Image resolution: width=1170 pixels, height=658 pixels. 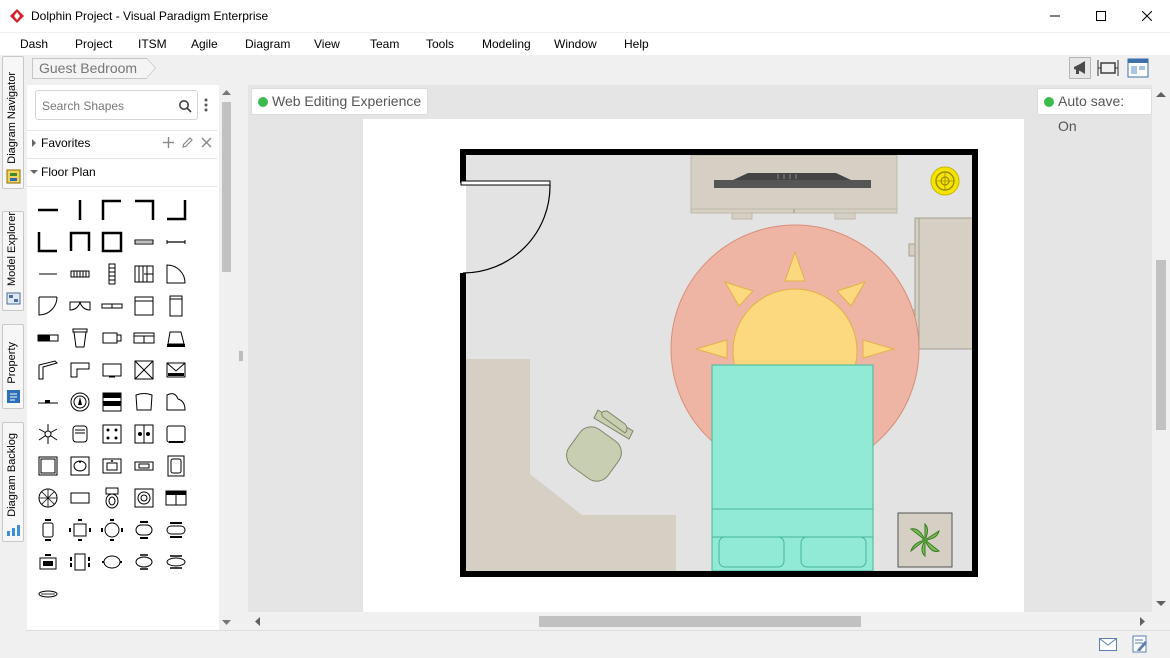 I want to click on diagram-layout-icon, so click(x=1138, y=68).